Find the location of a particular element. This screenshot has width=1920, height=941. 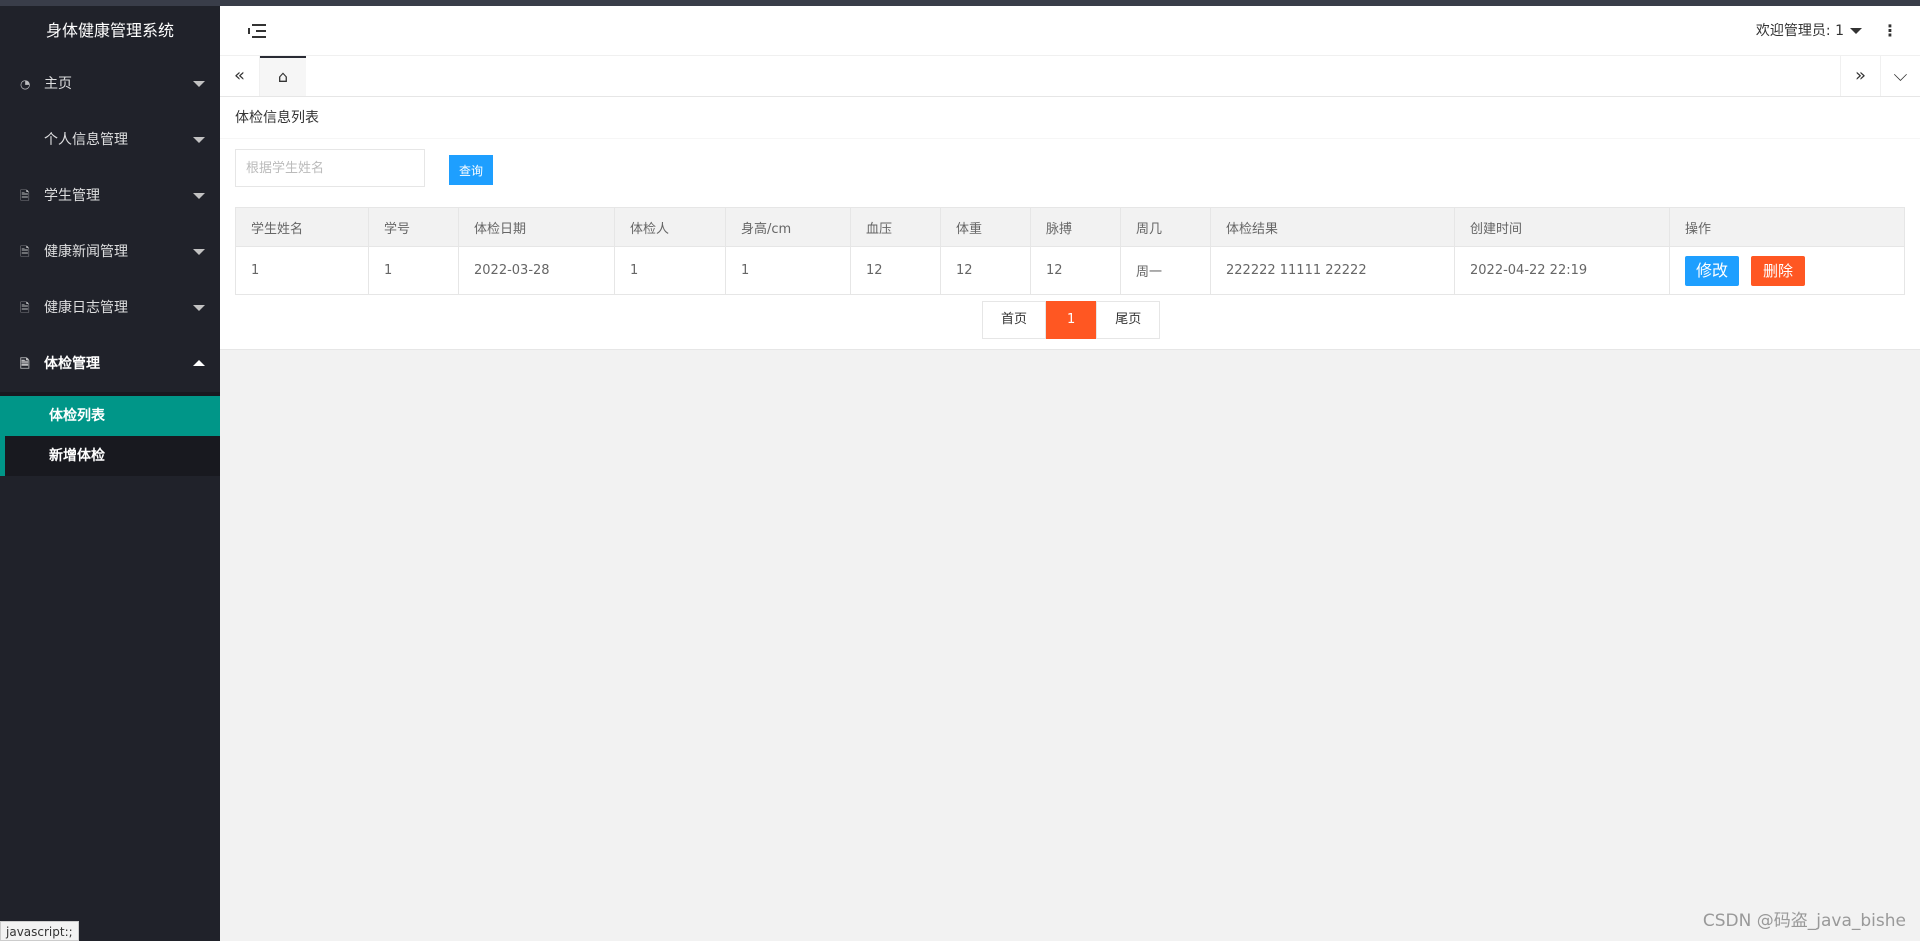

tab-prev-icon: « is located at coordinates (240, 76).